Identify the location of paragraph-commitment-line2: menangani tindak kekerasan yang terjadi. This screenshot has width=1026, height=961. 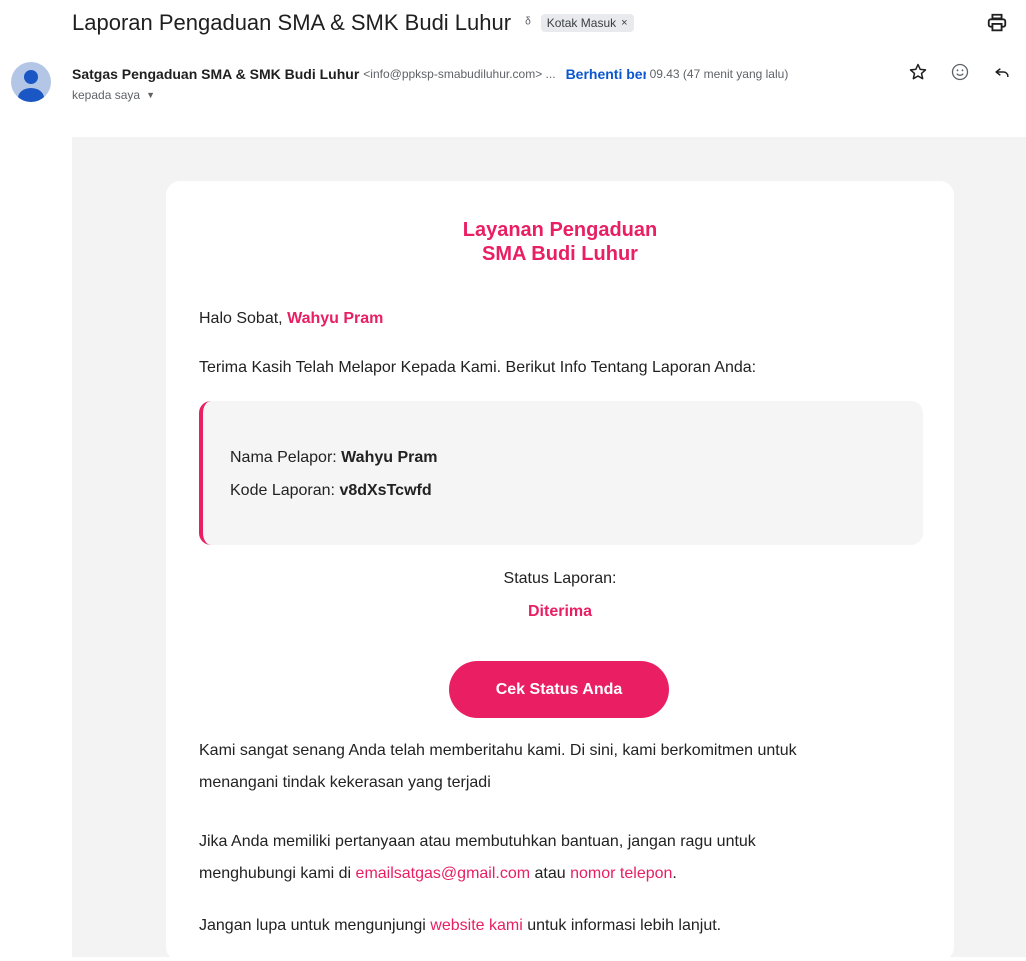
(345, 782).